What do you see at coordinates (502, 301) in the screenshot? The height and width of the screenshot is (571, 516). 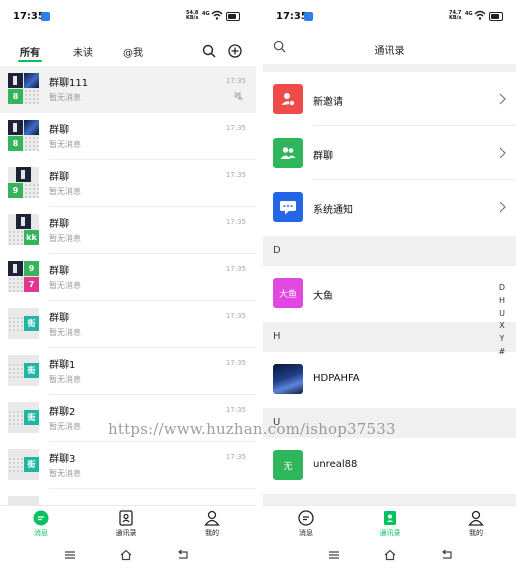 I see `index-letter: H` at bounding box center [502, 301].